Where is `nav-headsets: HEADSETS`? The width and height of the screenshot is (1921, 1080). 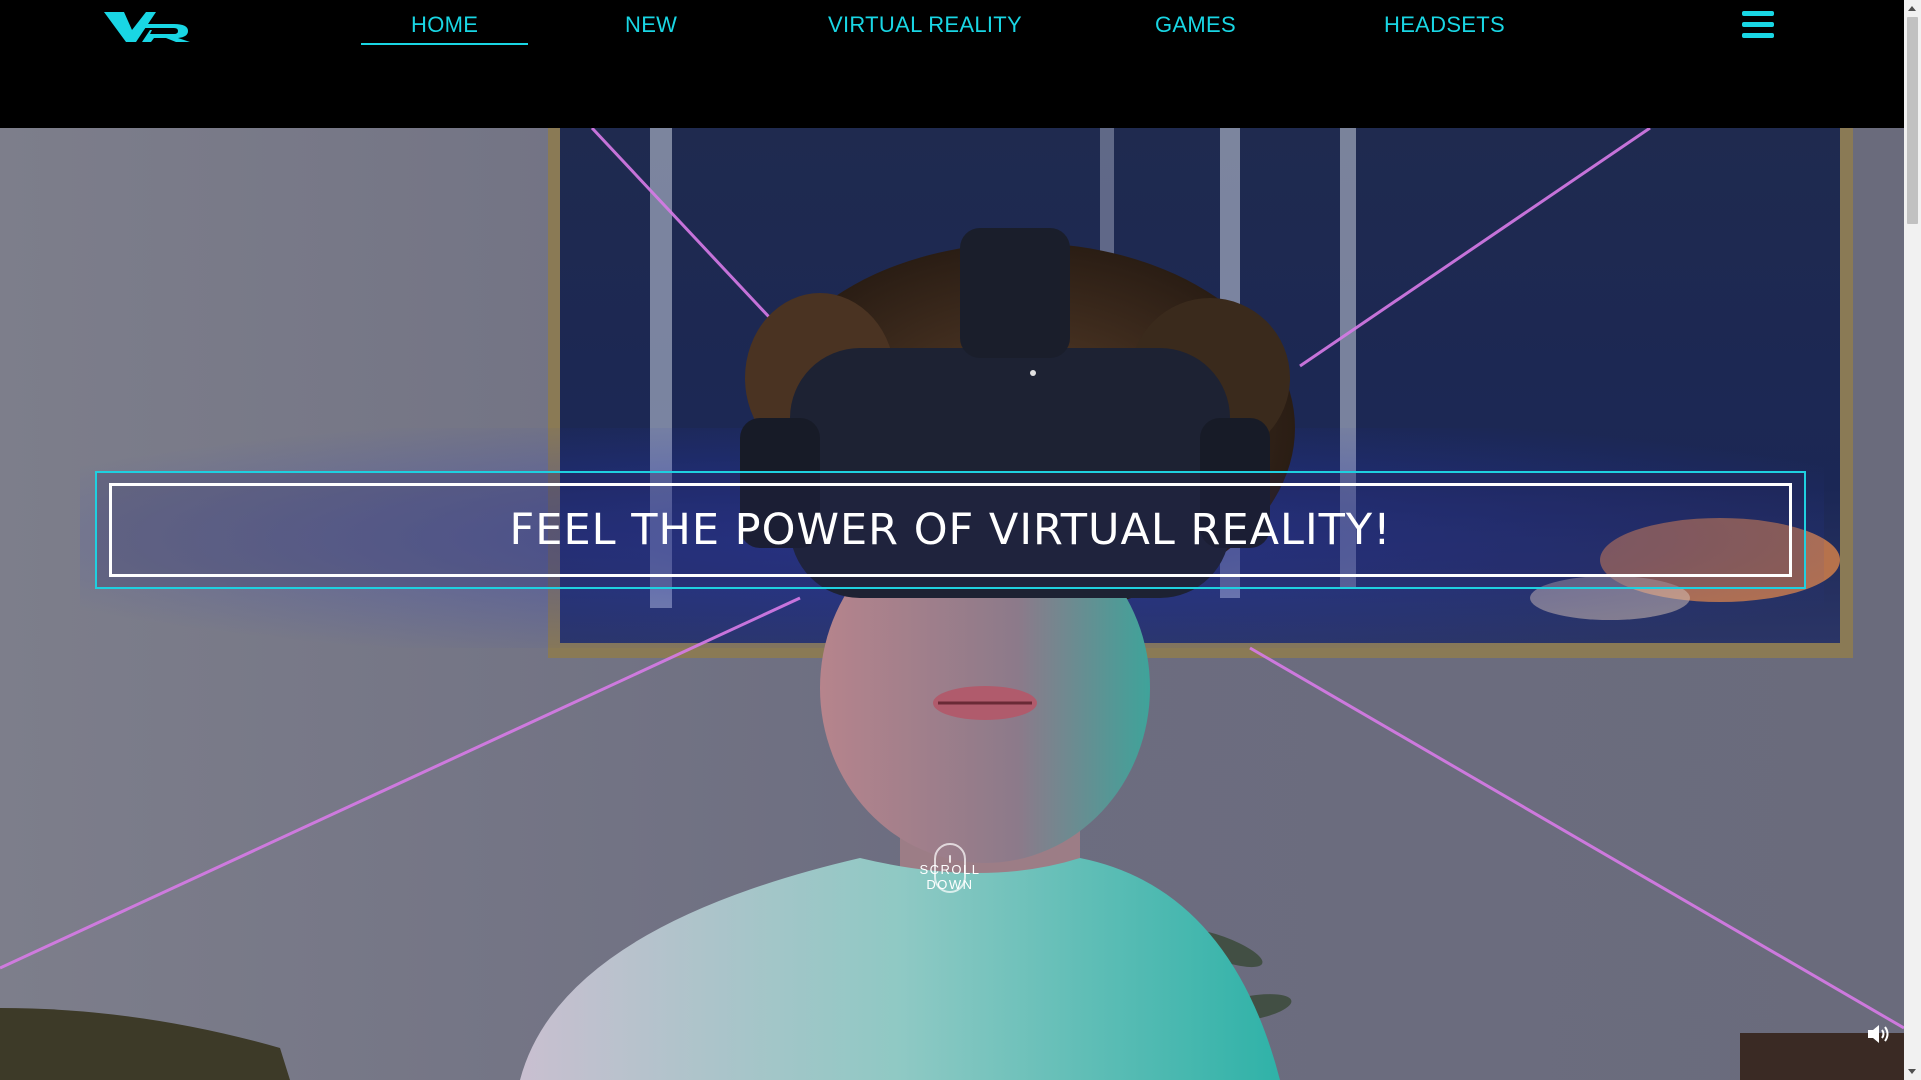 nav-headsets: HEADSETS is located at coordinates (1444, 25).